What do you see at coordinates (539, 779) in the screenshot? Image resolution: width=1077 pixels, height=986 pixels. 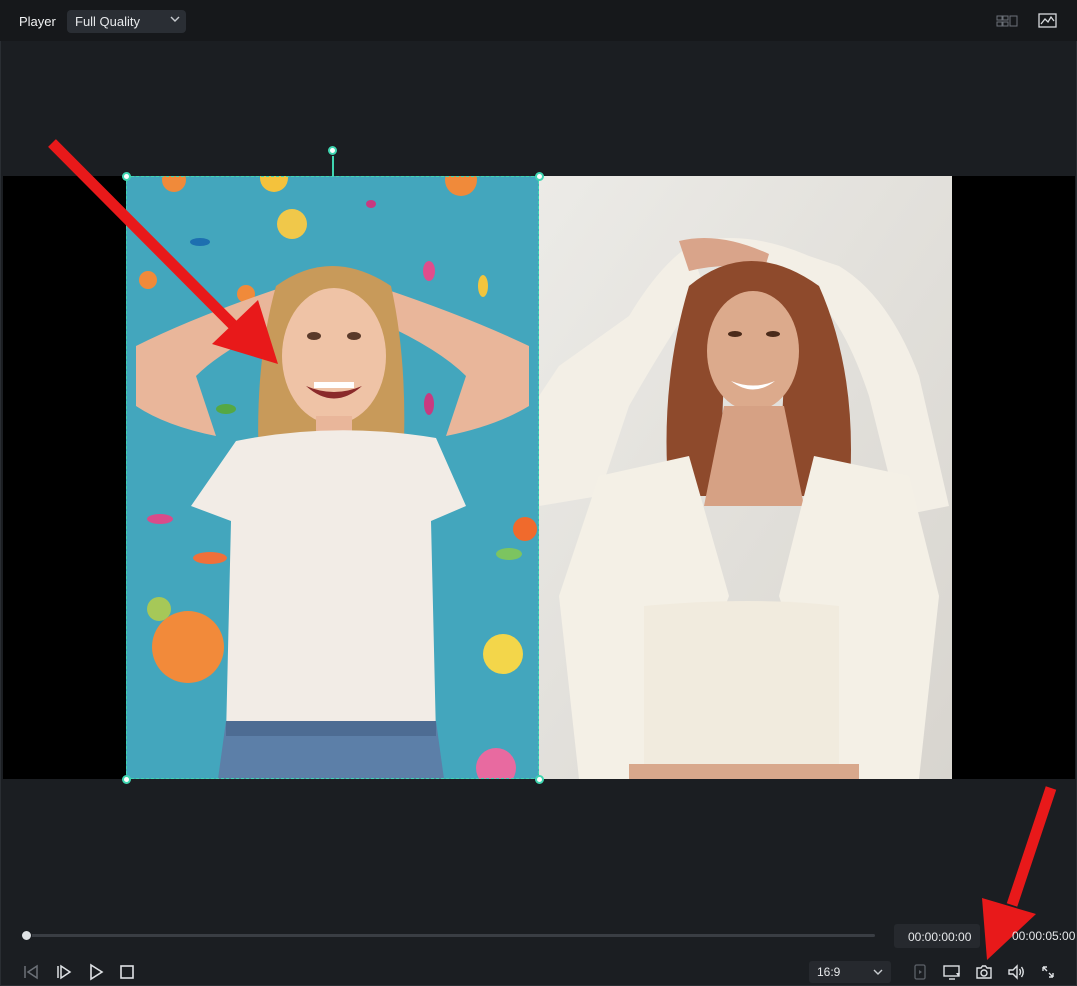 I see `resize-handle-bottom-right` at bounding box center [539, 779].